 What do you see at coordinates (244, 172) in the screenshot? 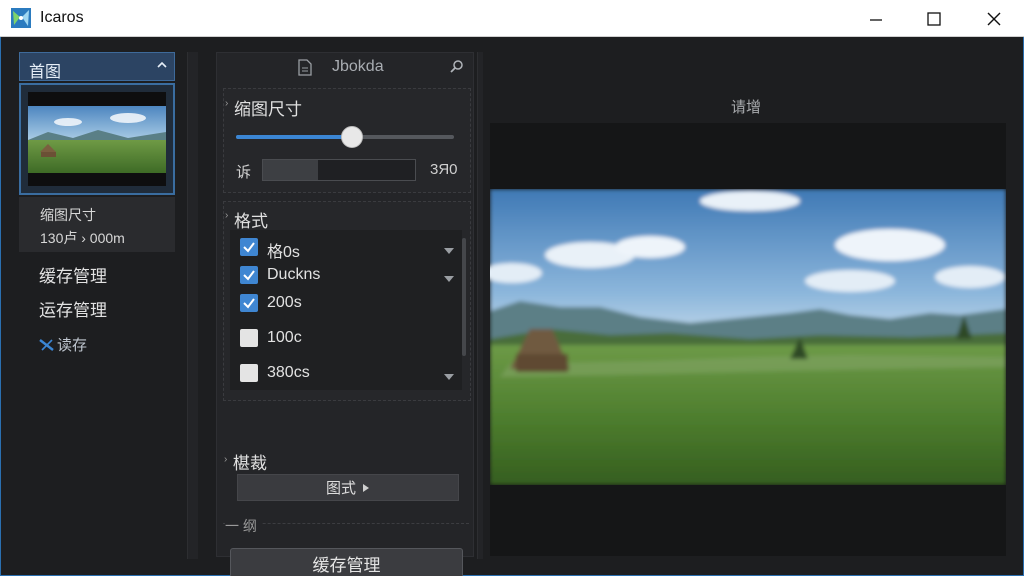
I see `size-label: 诉` at bounding box center [244, 172].